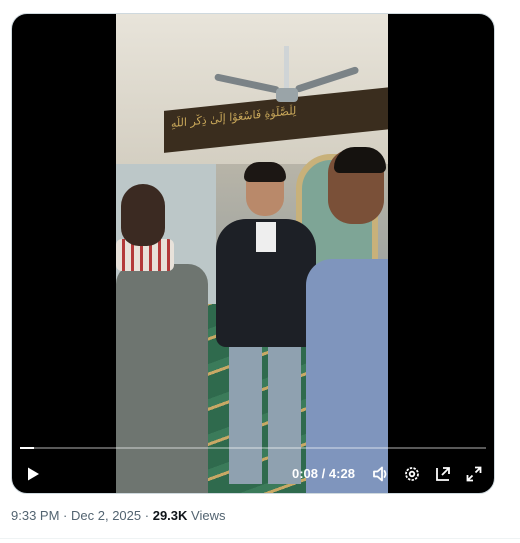  Describe the element at coordinates (286, 68) in the screenshot. I see `ceiling-fan-rod` at that location.